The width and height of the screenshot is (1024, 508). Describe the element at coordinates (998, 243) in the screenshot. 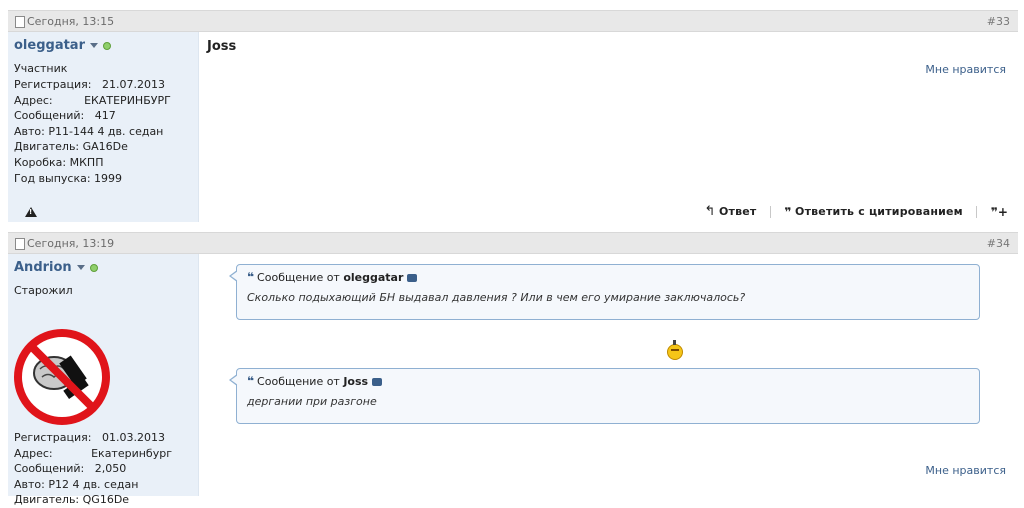

I see `post-number-link: #34` at that location.